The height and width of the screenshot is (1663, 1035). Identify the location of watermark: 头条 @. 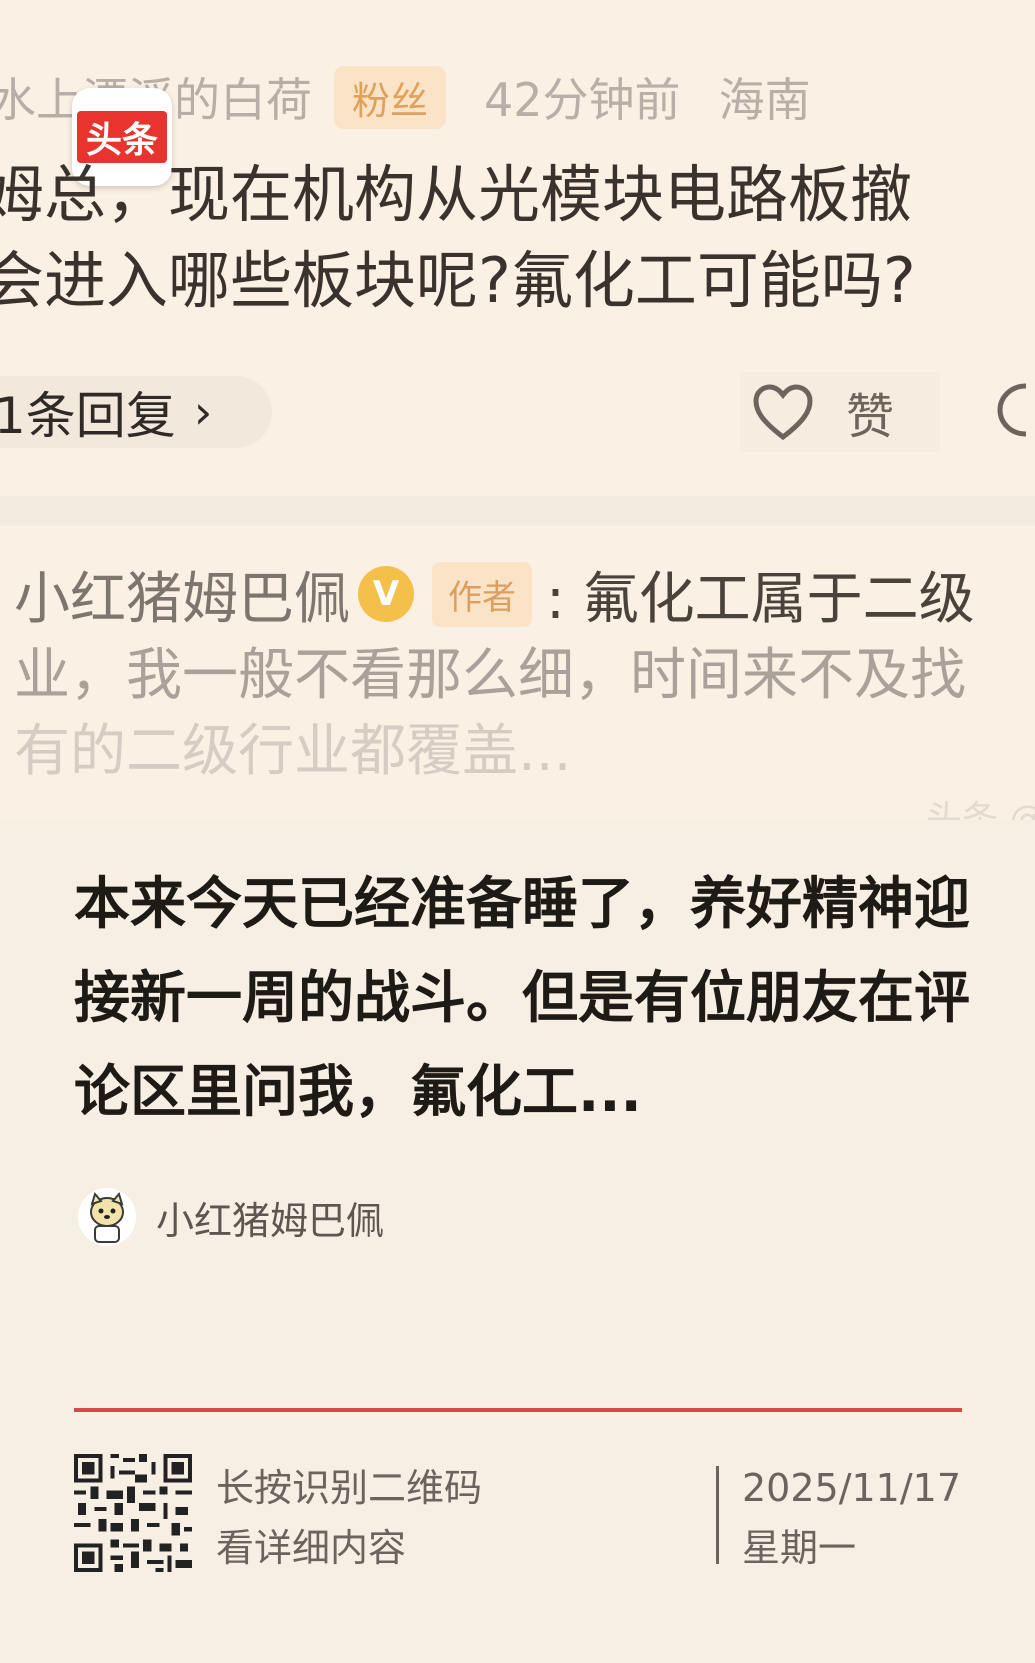
(980, 809).